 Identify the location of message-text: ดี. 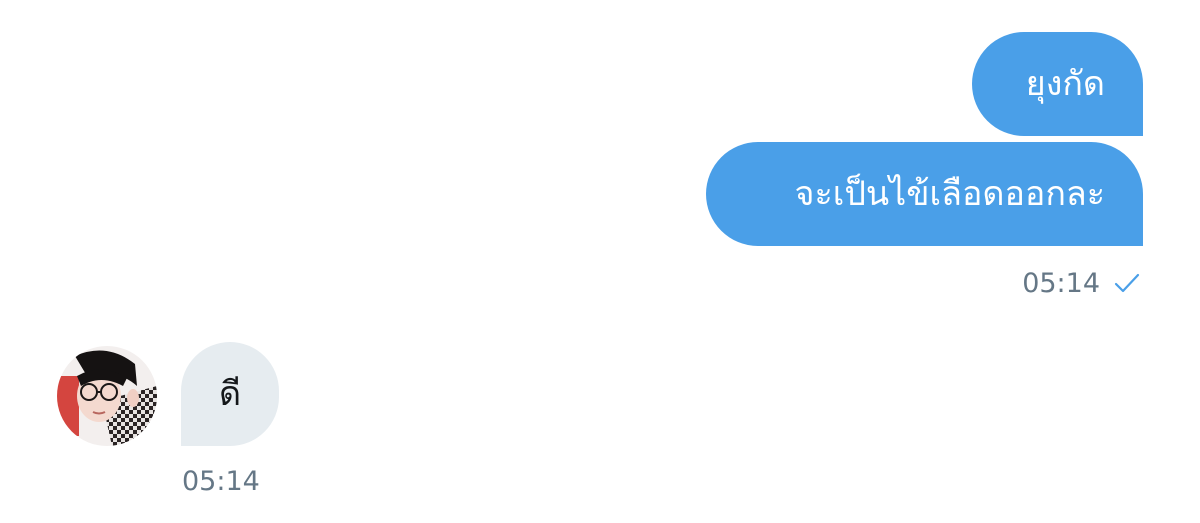
(230, 394).